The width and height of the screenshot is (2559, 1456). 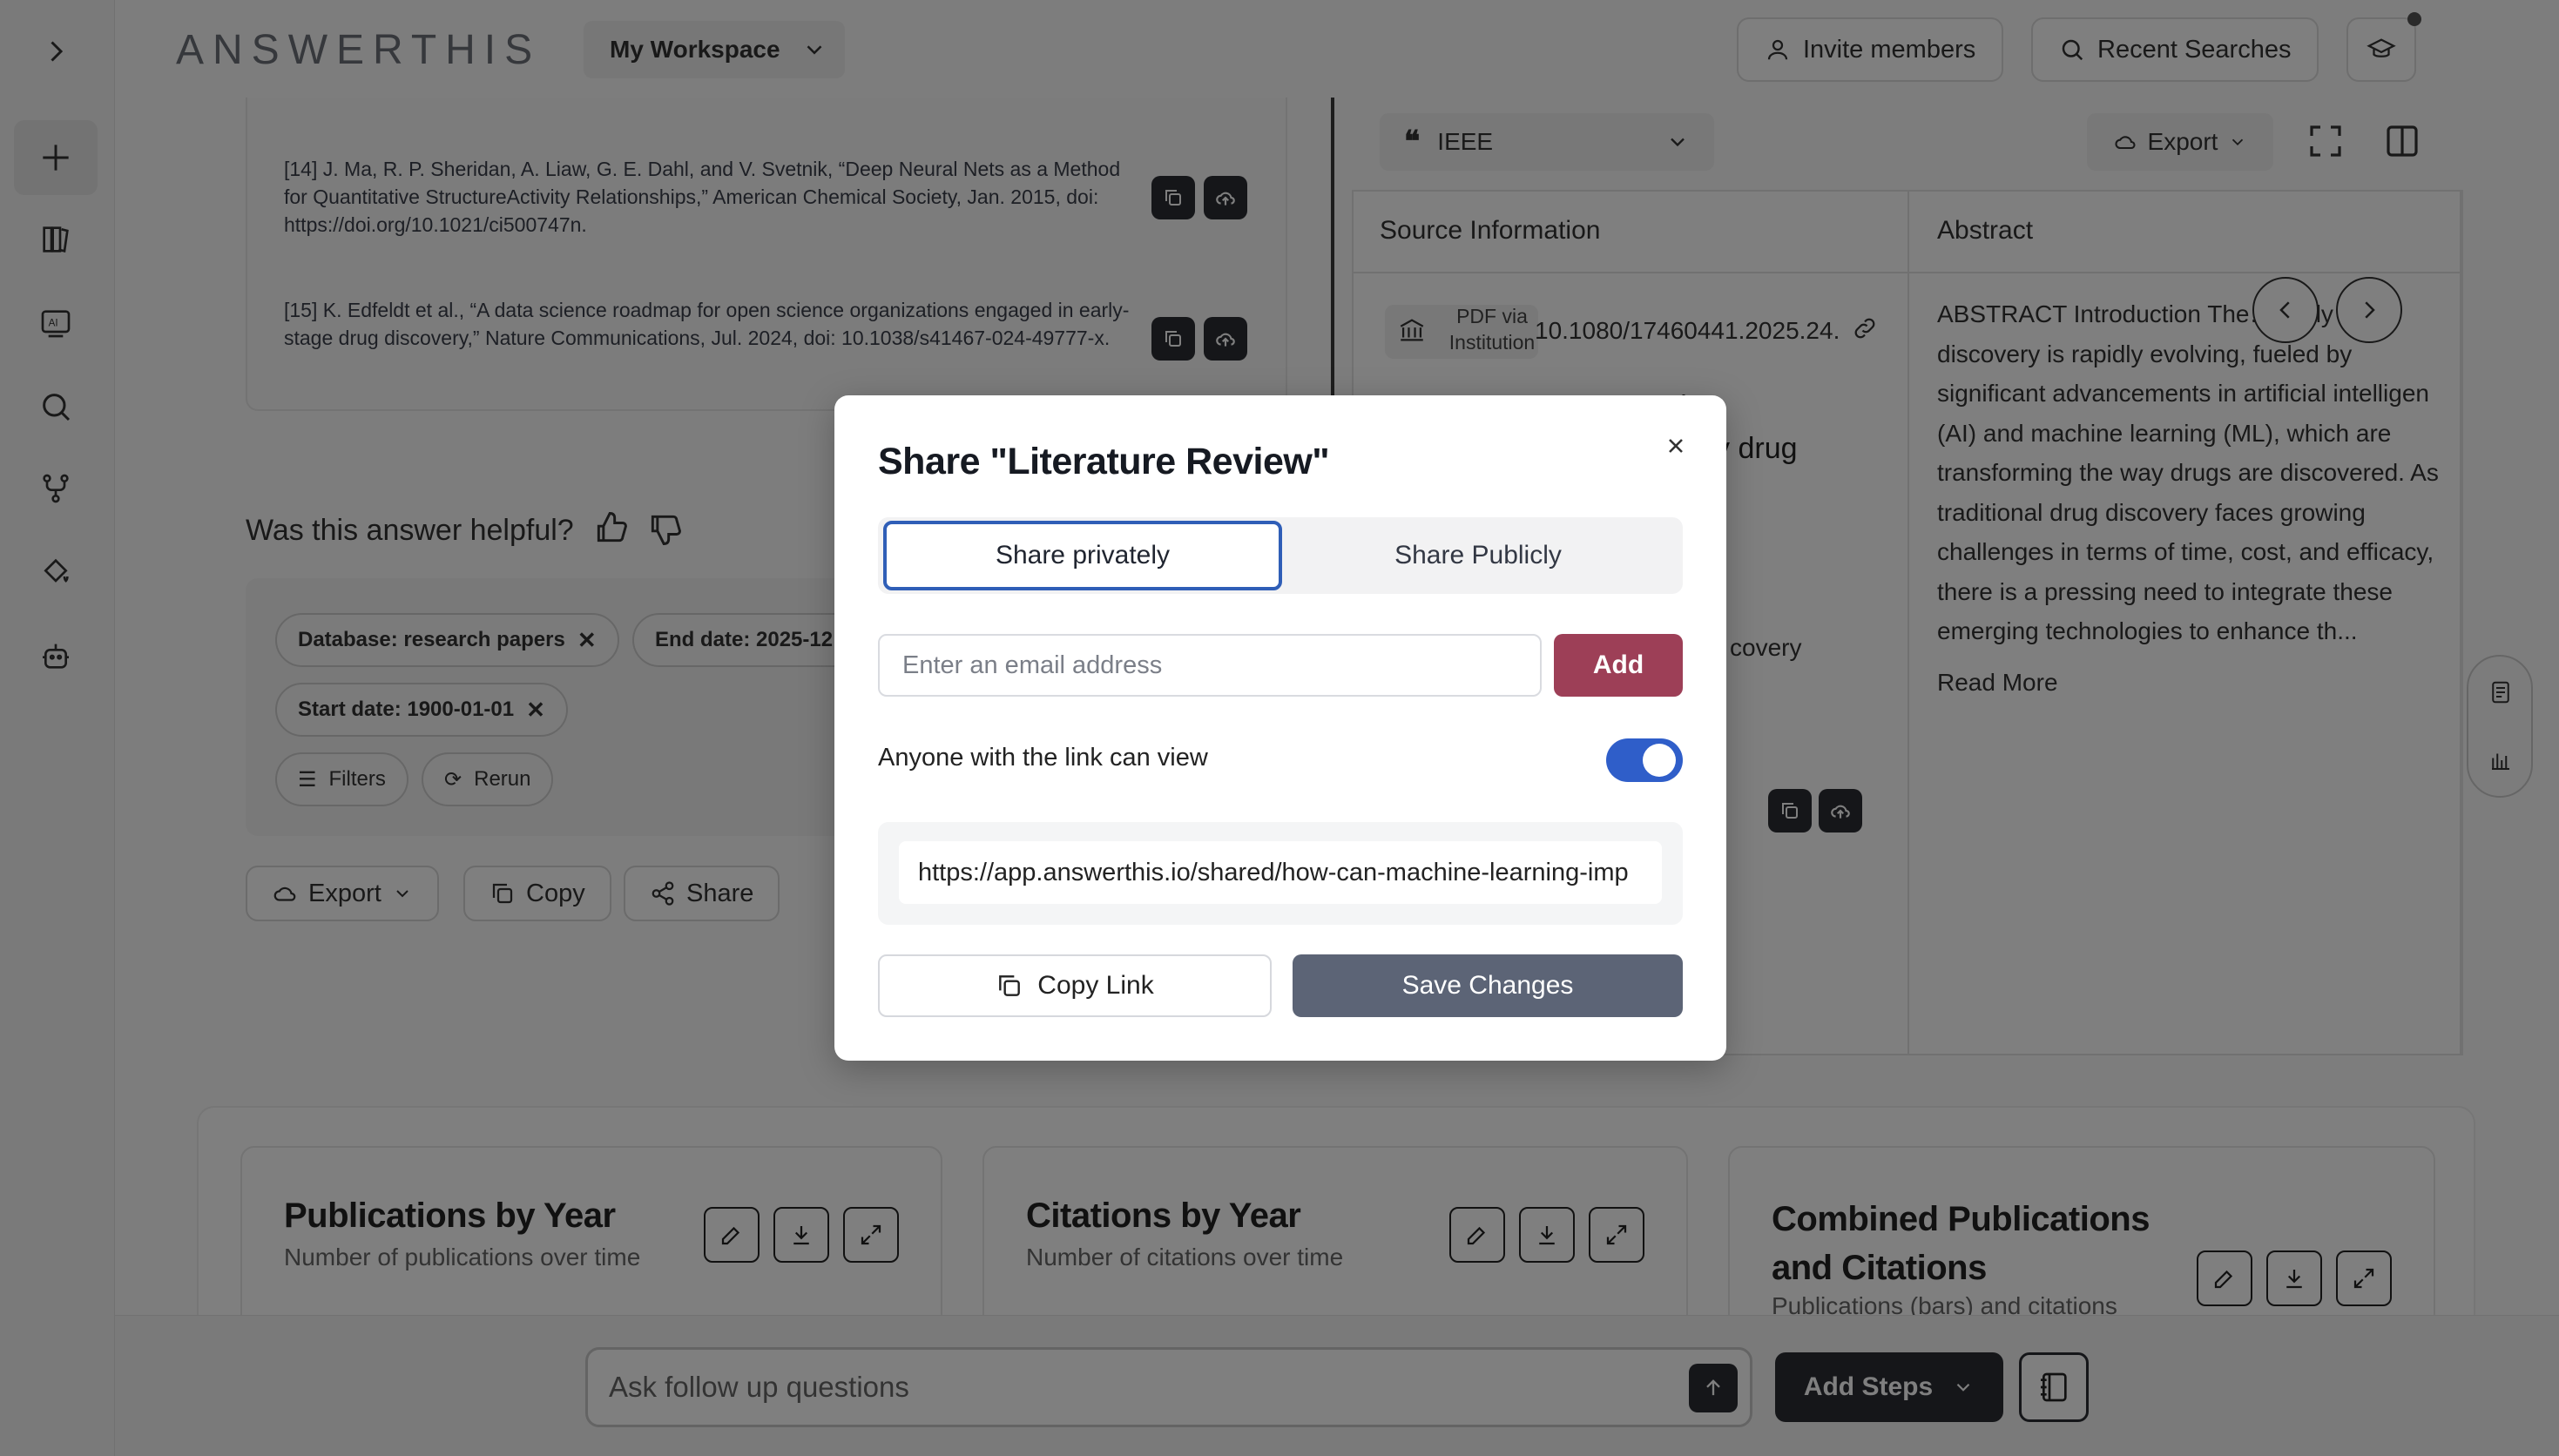 What do you see at coordinates (1659, 760) in the screenshot?
I see `toggle-knob` at bounding box center [1659, 760].